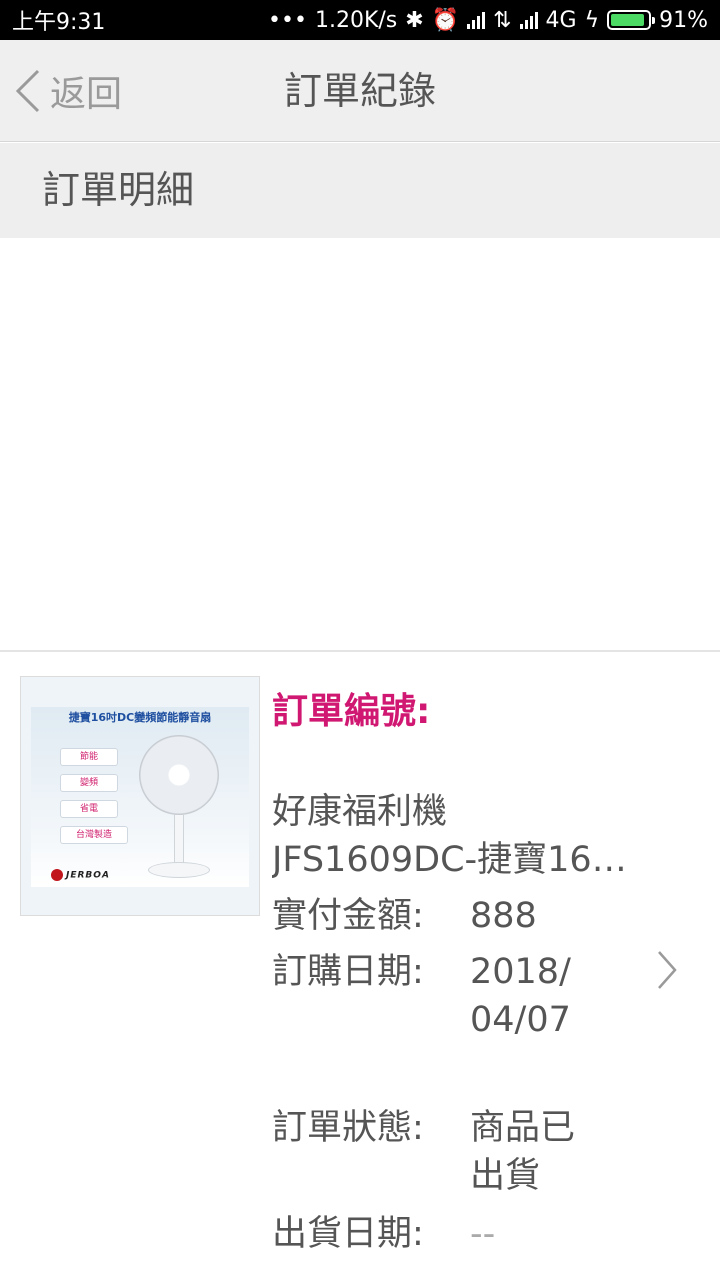 The image size is (720, 1280). I want to click on status-bar: 上午9:31 ••• 1.20K/s ✱ ⏰ ⇅ 4G ϟ 91%, so click(360, 20).